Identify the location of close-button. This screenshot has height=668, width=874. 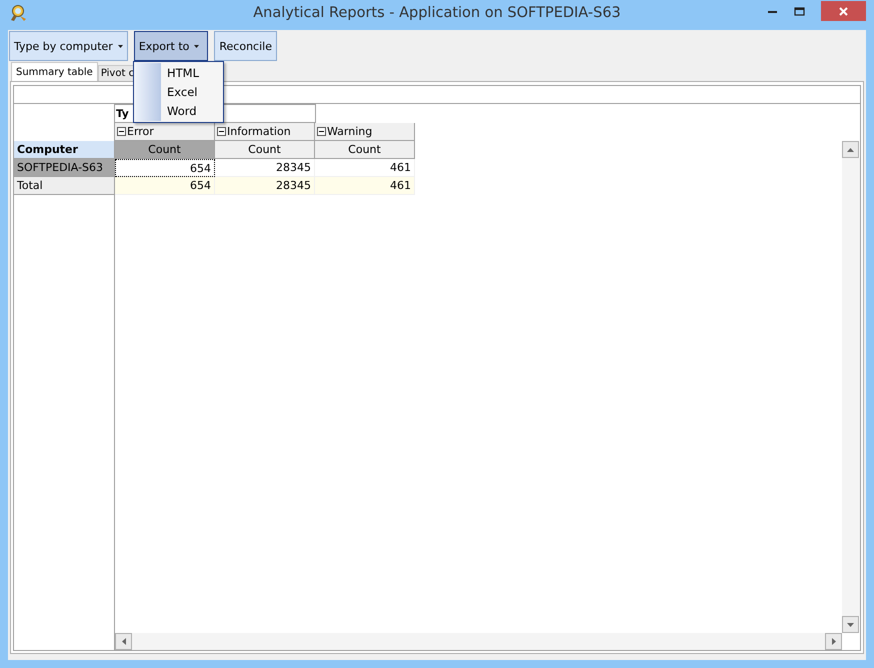
(843, 11).